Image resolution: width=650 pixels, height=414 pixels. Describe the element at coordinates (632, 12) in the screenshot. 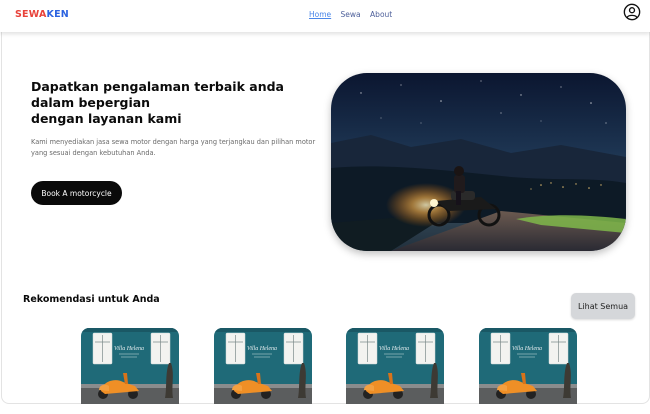

I see `user-circle-icon` at that location.